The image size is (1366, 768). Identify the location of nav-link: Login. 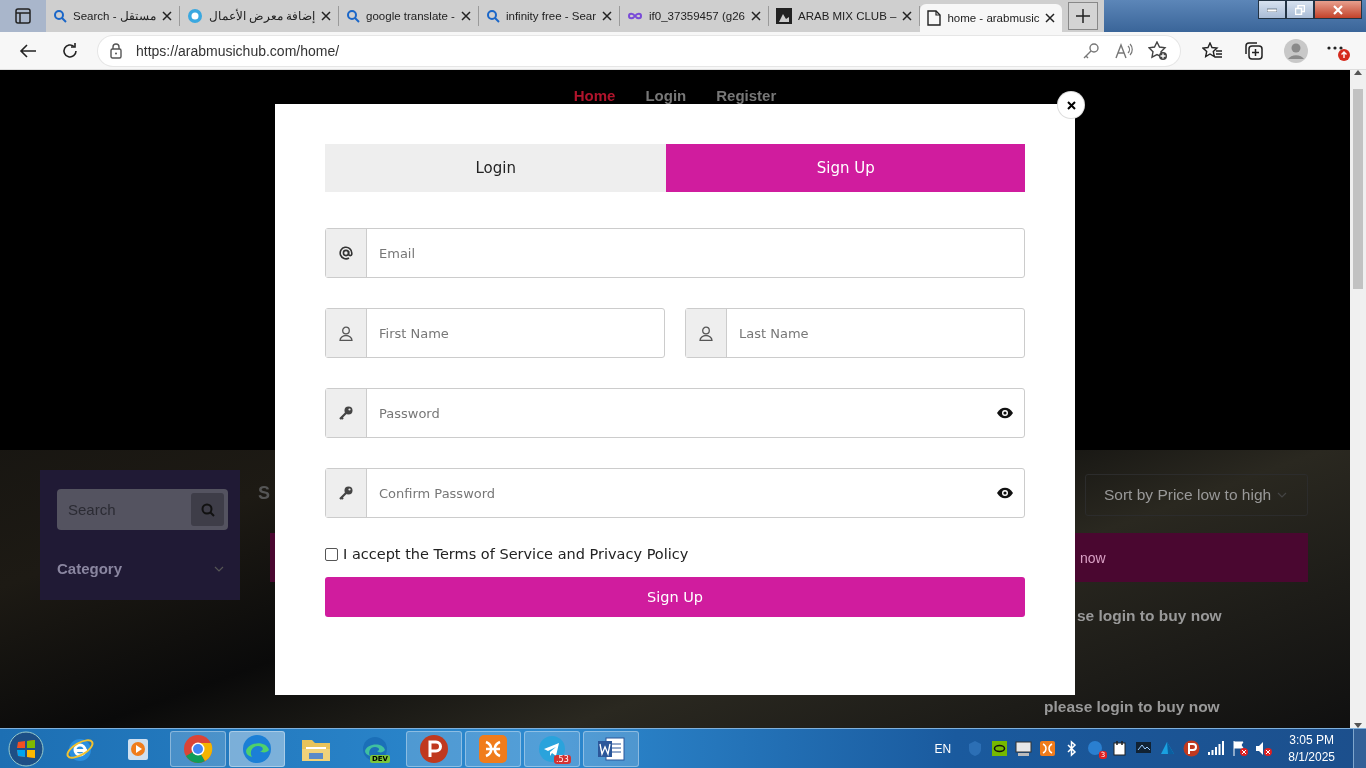
(666, 97).